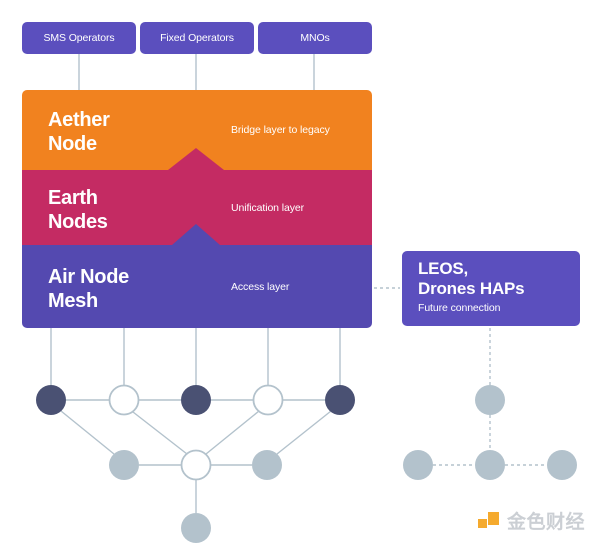 This screenshot has width=600, height=556. Describe the element at coordinates (280, 130) in the screenshot. I see `layer-subtitle-aether-node: Bridge layer to legacy` at that location.